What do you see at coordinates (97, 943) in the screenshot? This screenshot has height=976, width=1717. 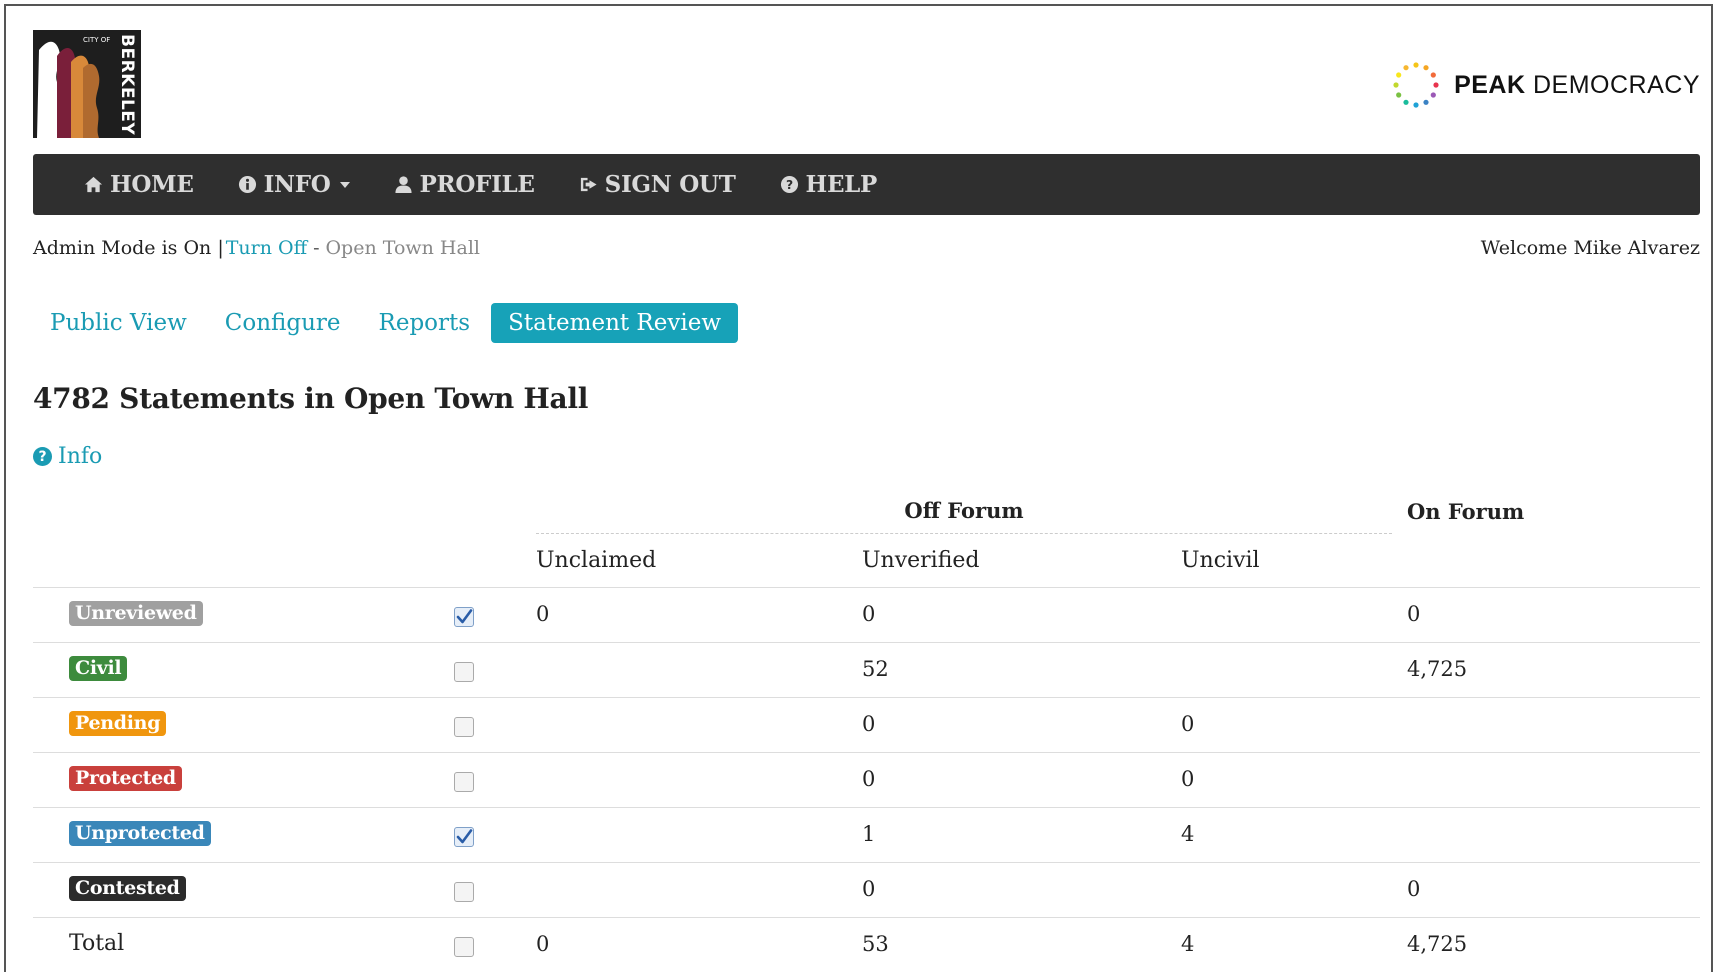 I see `total-label: Total` at bounding box center [97, 943].